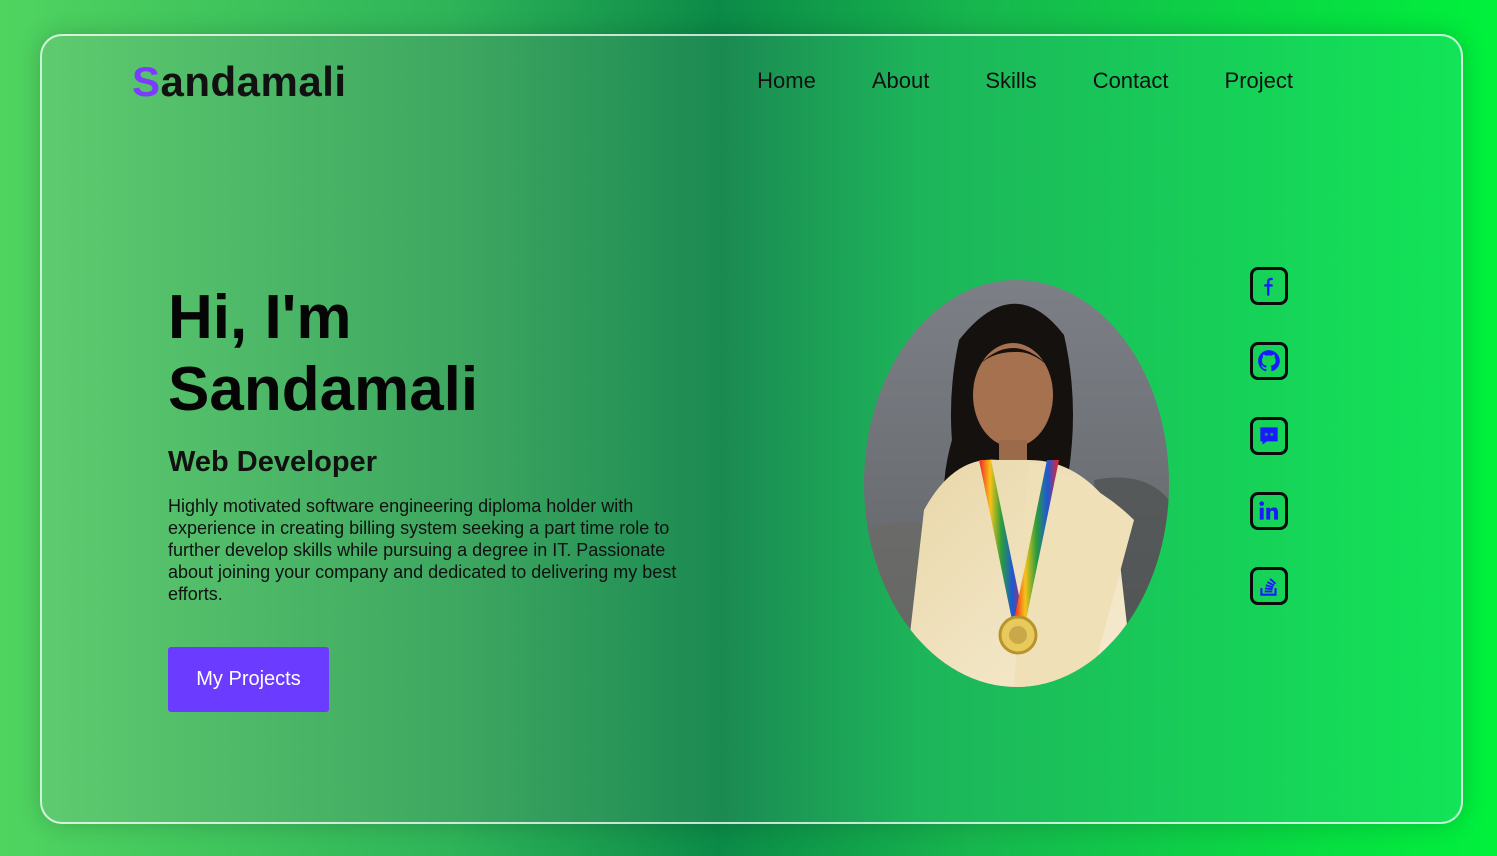 The width and height of the screenshot is (1497, 856). What do you see at coordinates (1259, 81) in the screenshot?
I see `nav-project: Project` at bounding box center [1259, 81].